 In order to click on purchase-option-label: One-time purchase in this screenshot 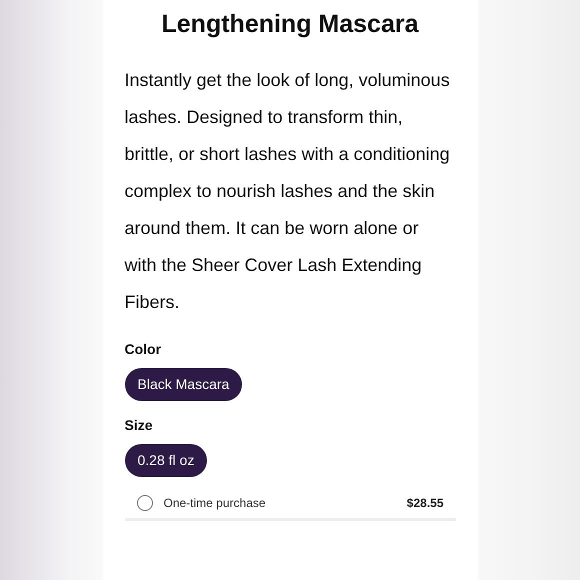, I will do `click(215, 503)`.